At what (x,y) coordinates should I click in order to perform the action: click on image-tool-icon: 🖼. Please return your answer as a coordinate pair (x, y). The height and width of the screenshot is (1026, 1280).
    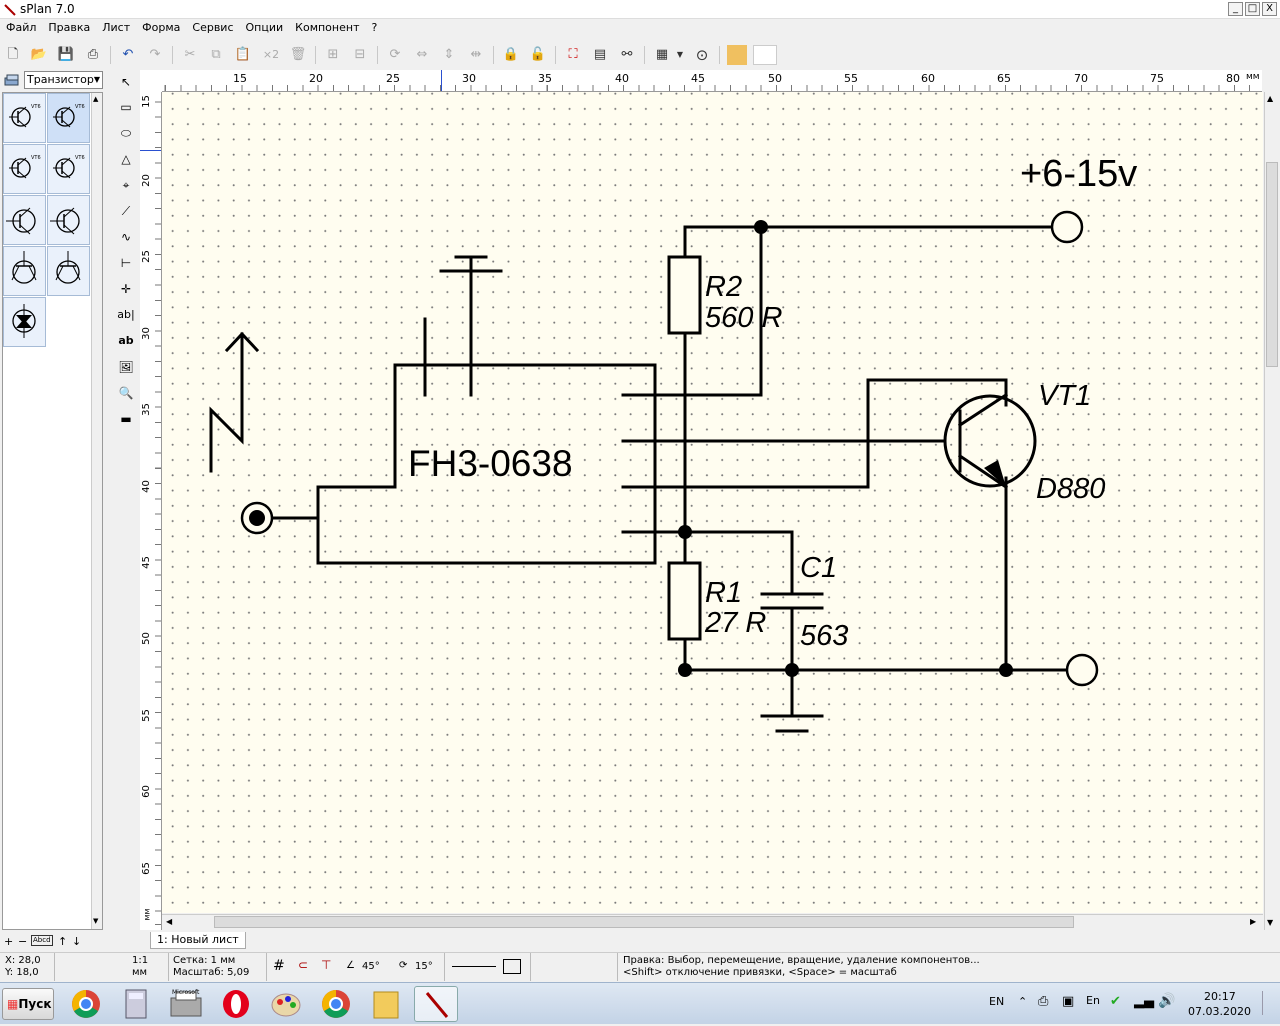
    Looking at the image, I should click on (126, 367).